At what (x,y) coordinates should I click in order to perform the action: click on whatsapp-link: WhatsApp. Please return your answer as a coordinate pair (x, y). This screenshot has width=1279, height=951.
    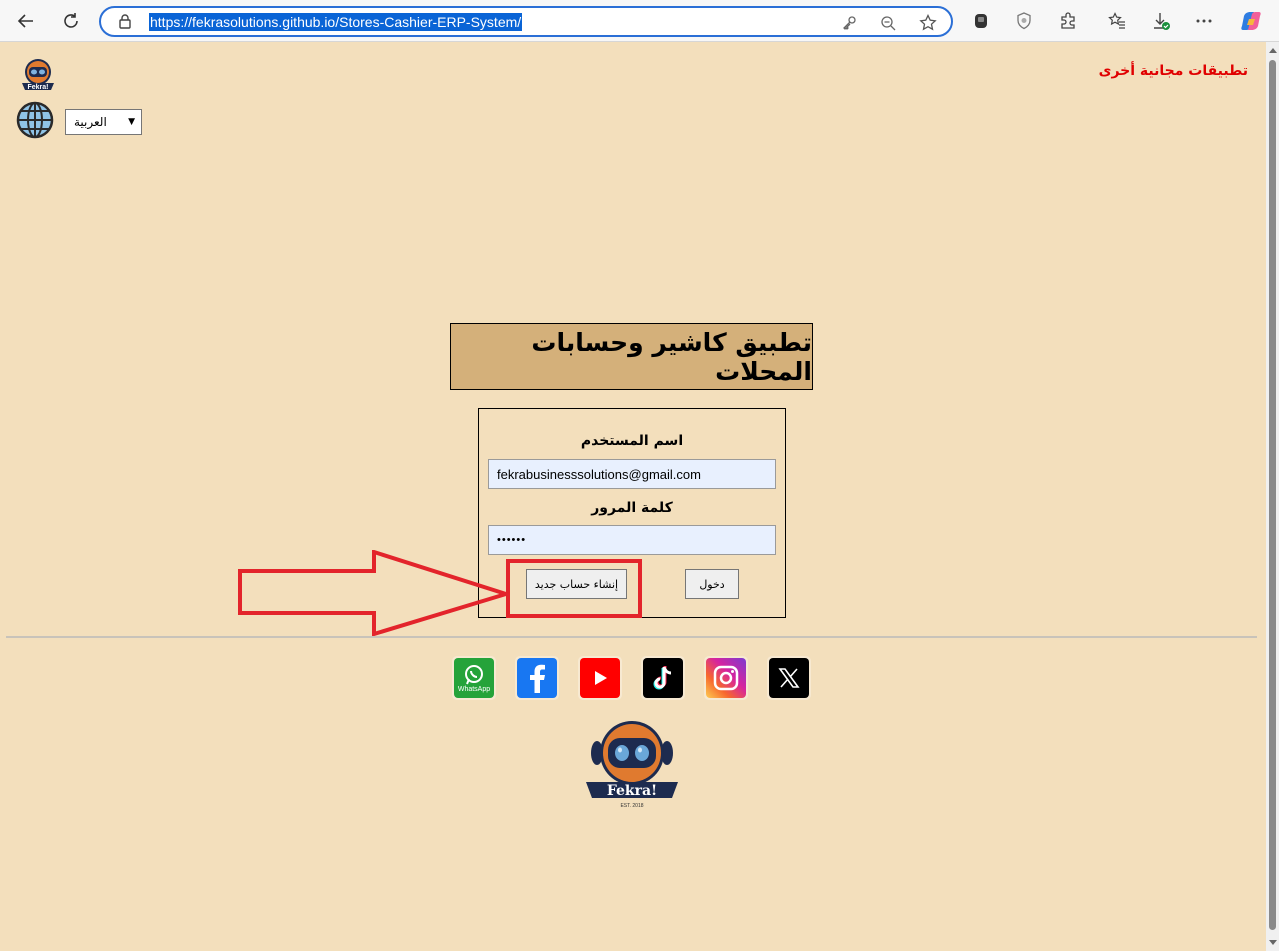
    Looking at the image, I should click on (474, 678).